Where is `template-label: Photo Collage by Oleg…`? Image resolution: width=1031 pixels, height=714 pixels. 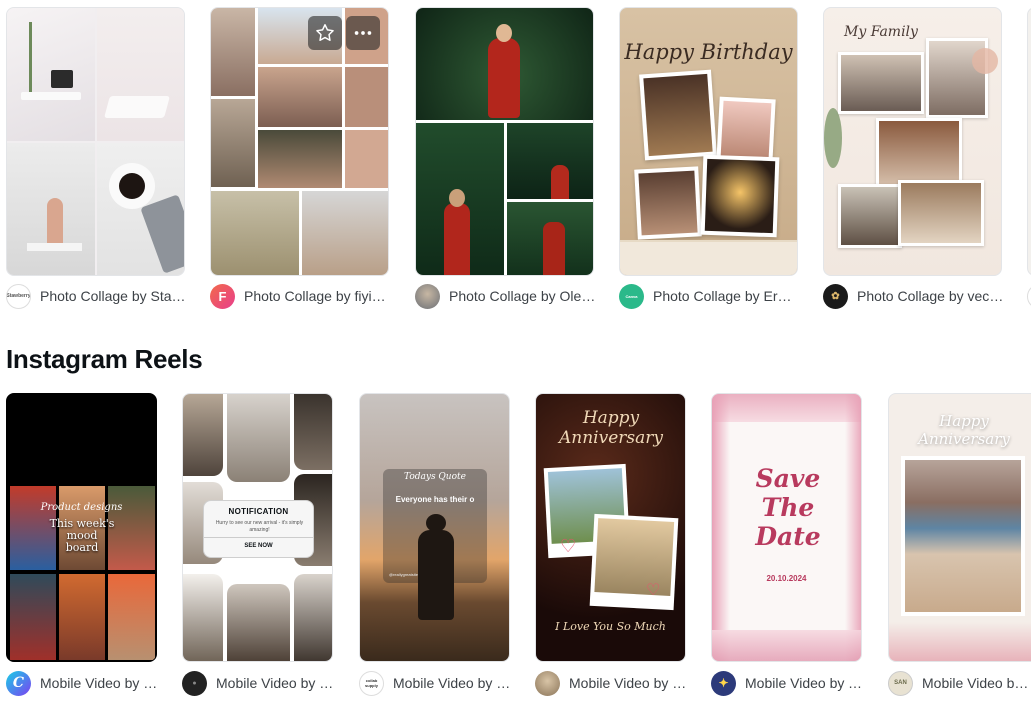
template-label: Photo Collage by Oleg… is located at coordinates (523, 296).